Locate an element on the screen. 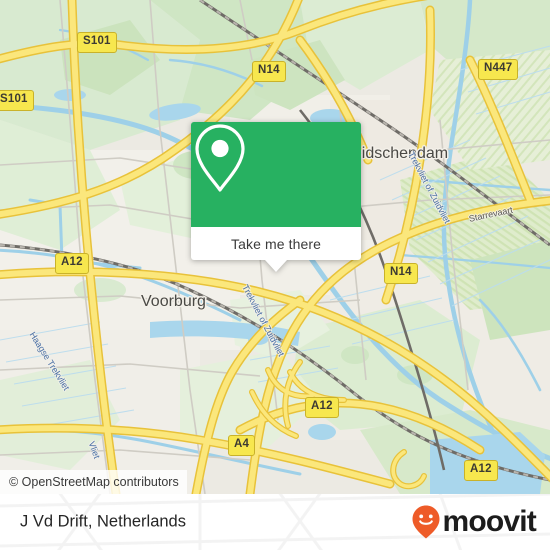 This screenshot has width=550, height=550. attribution-text: © OpenStreetMap contributors is located at coordinates (94, 482).